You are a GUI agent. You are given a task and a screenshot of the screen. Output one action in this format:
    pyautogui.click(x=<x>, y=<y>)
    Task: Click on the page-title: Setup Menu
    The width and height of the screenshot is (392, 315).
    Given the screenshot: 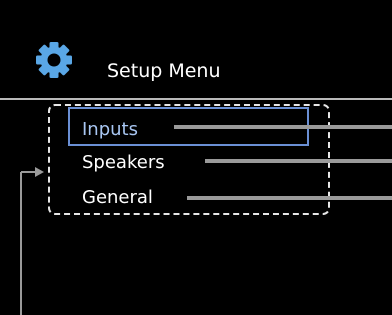 What is the action you would take?
    pyautogui.click(x=164, y=71)
    